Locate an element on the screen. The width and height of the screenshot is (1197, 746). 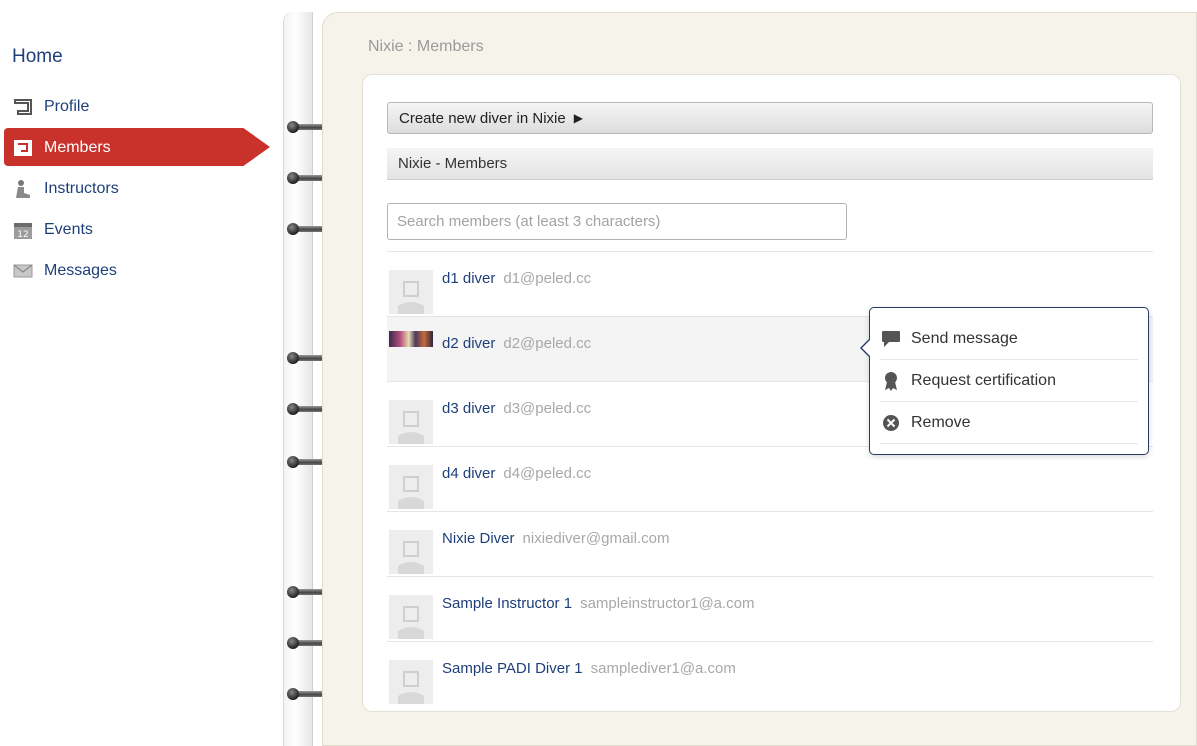
member-row: Sample PADI Diver 1 samplediver1@a.com is located at coordinates (770, 673).